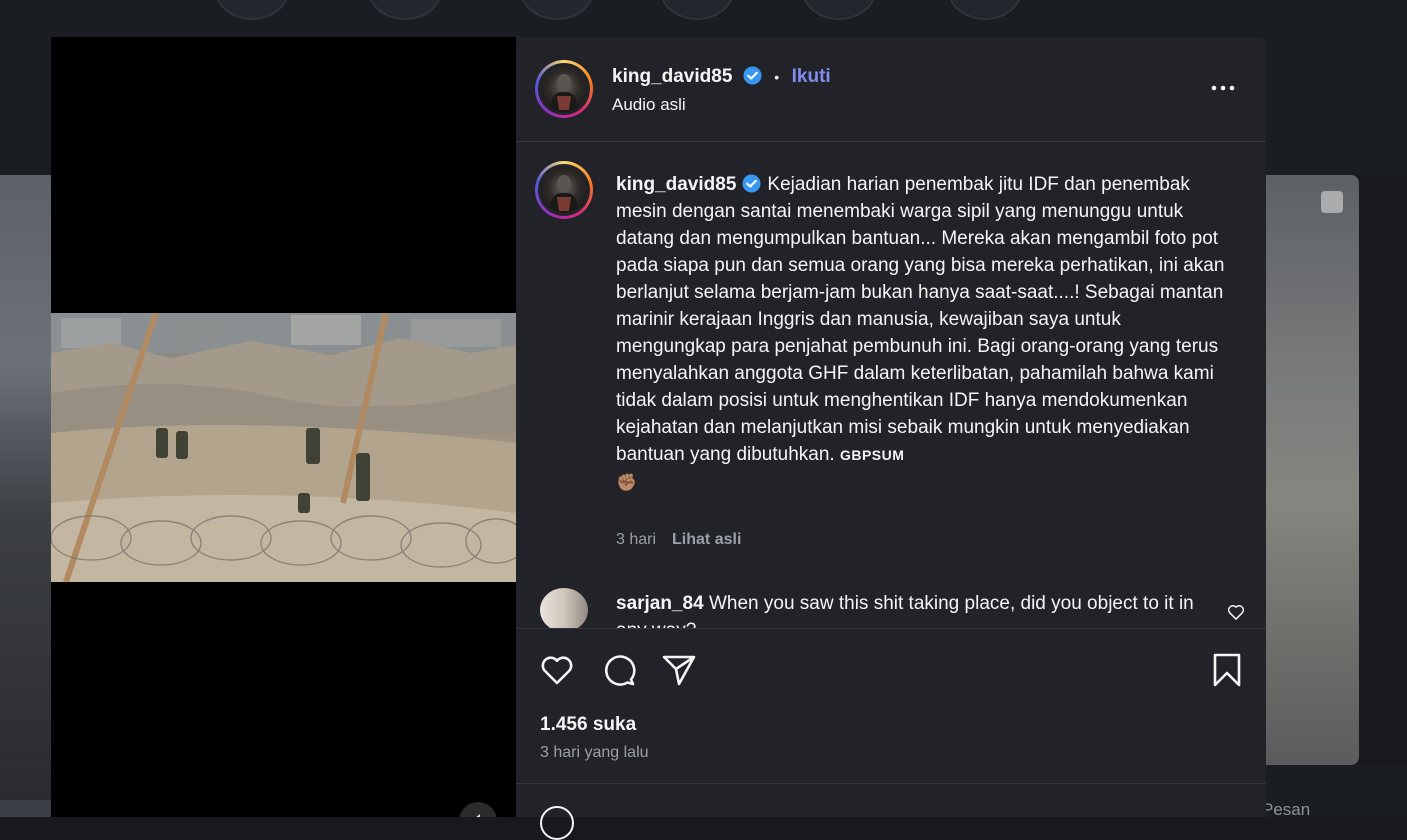  I want to click on action-bar: 1.456 suka 3 hari yang lalu, so click(891, 706).